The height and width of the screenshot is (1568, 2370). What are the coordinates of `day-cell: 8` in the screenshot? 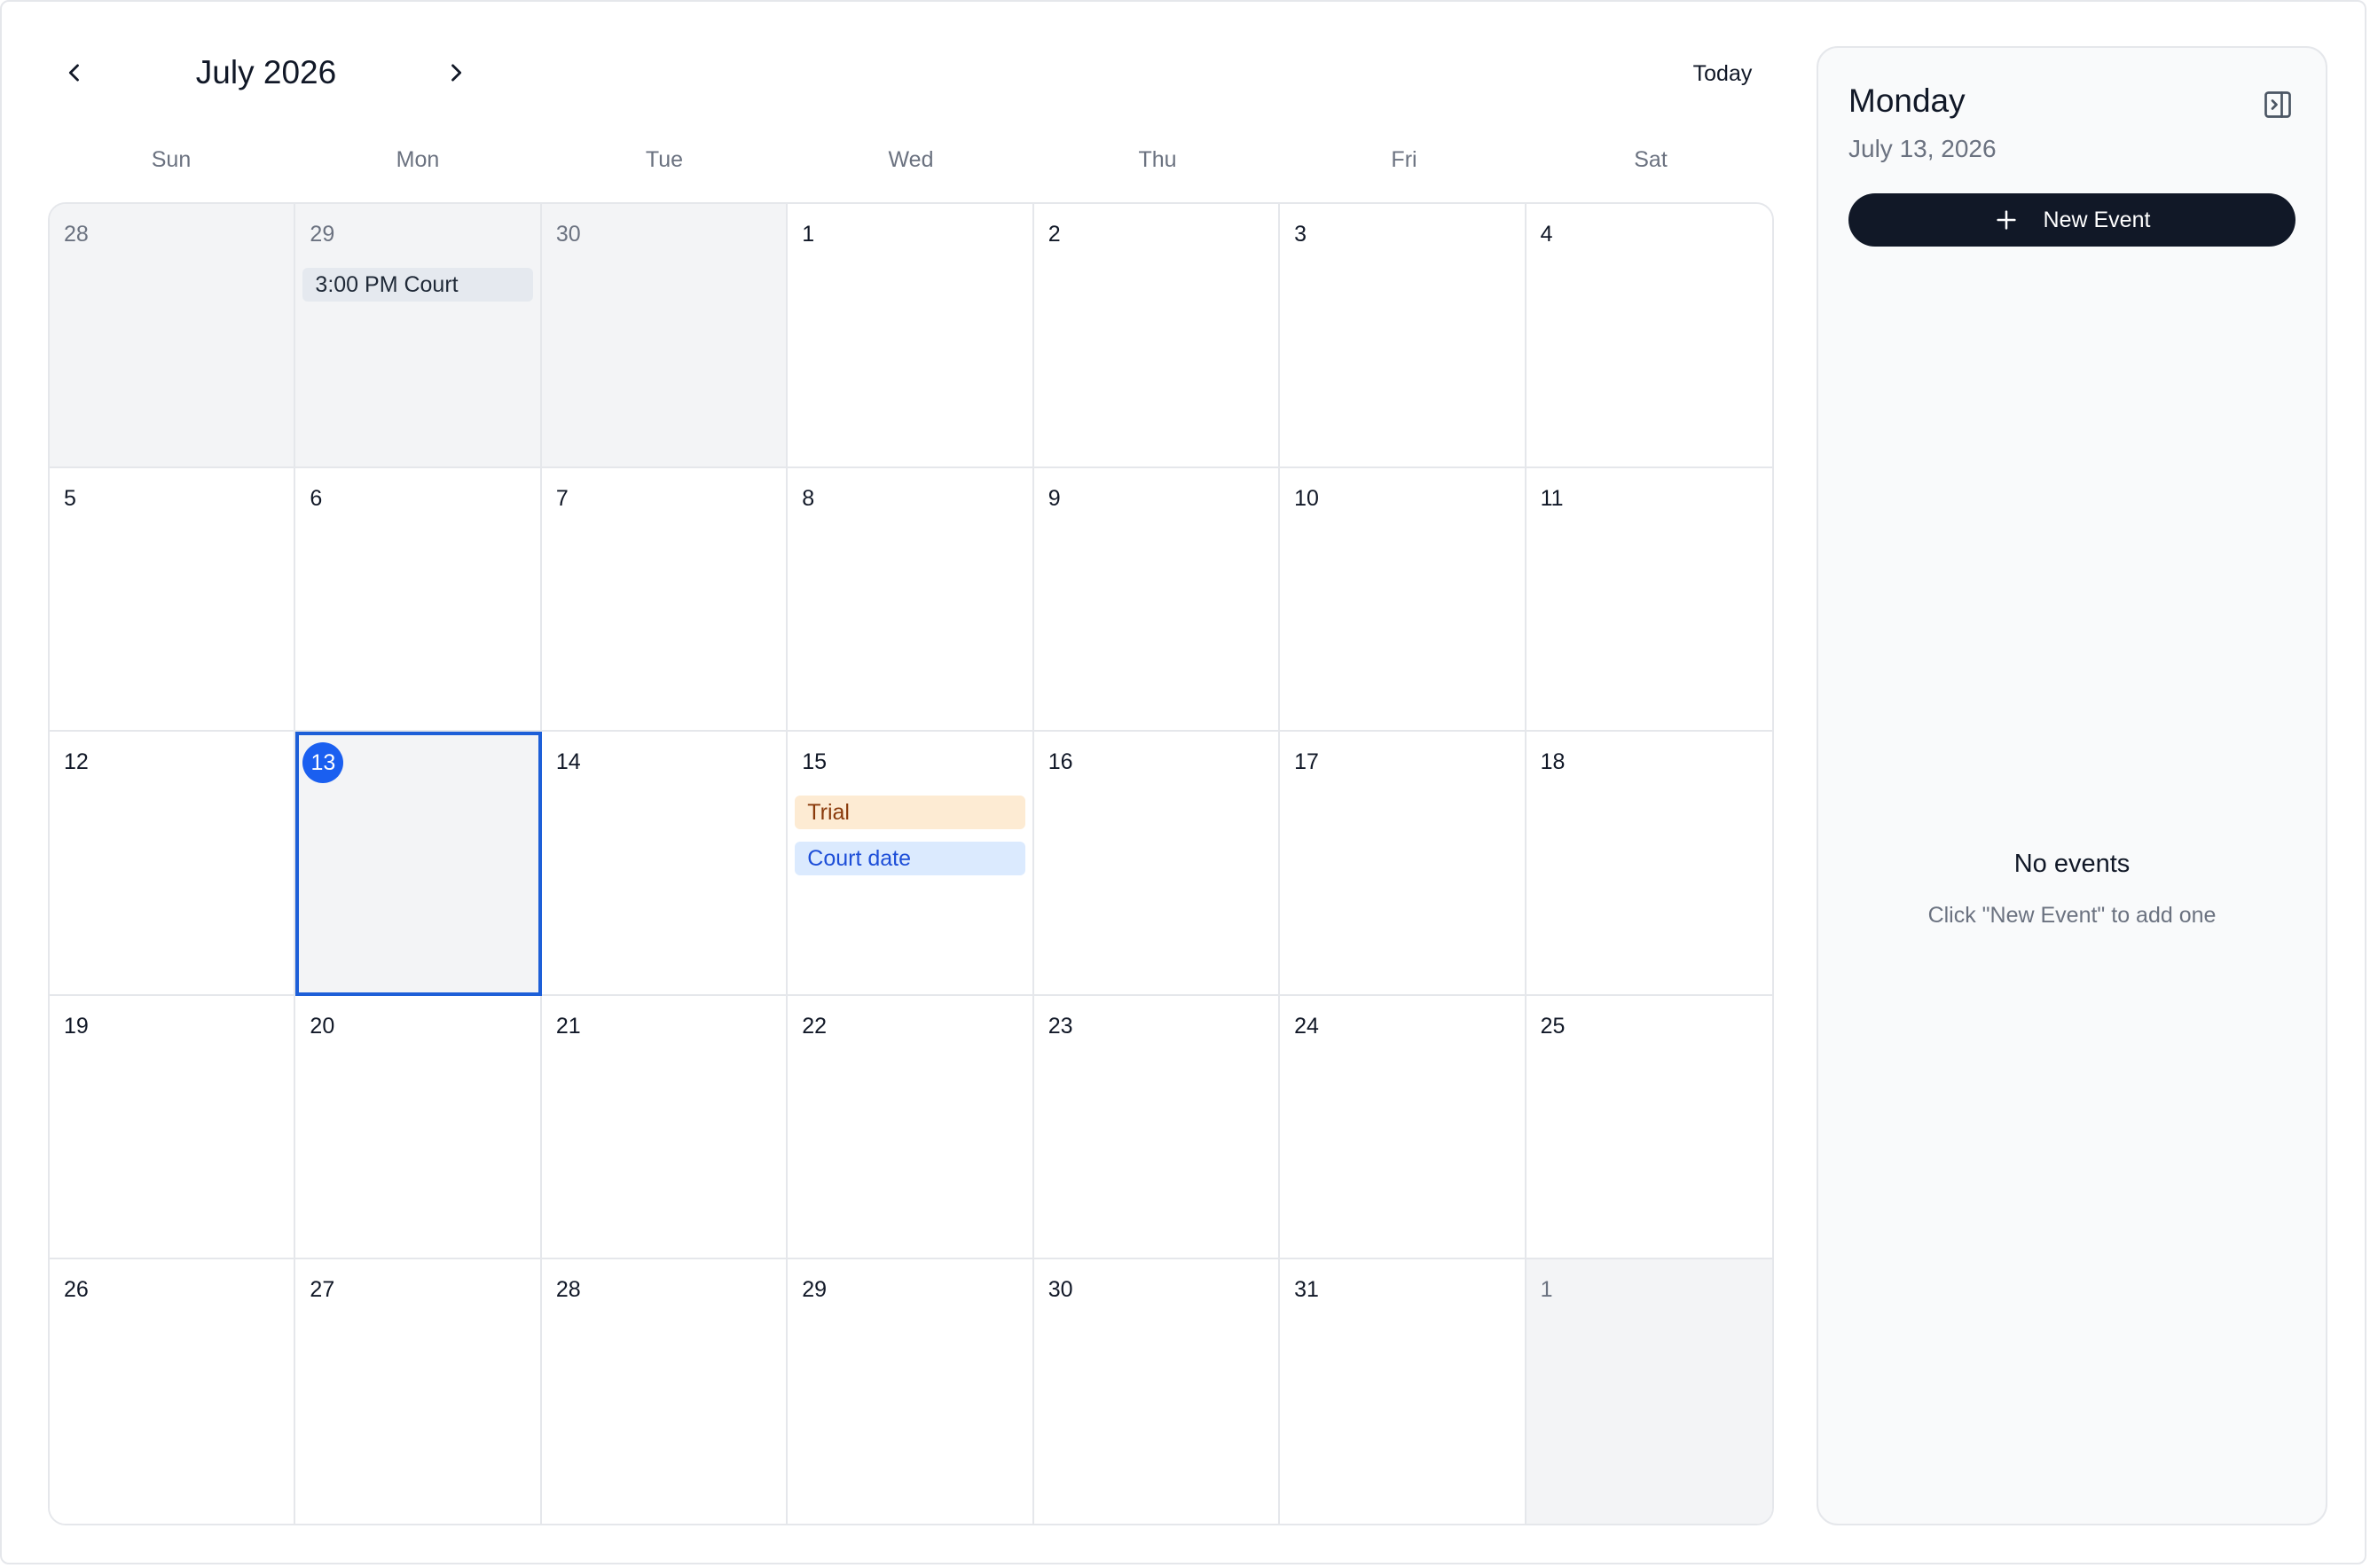 It's located at (911, 600).